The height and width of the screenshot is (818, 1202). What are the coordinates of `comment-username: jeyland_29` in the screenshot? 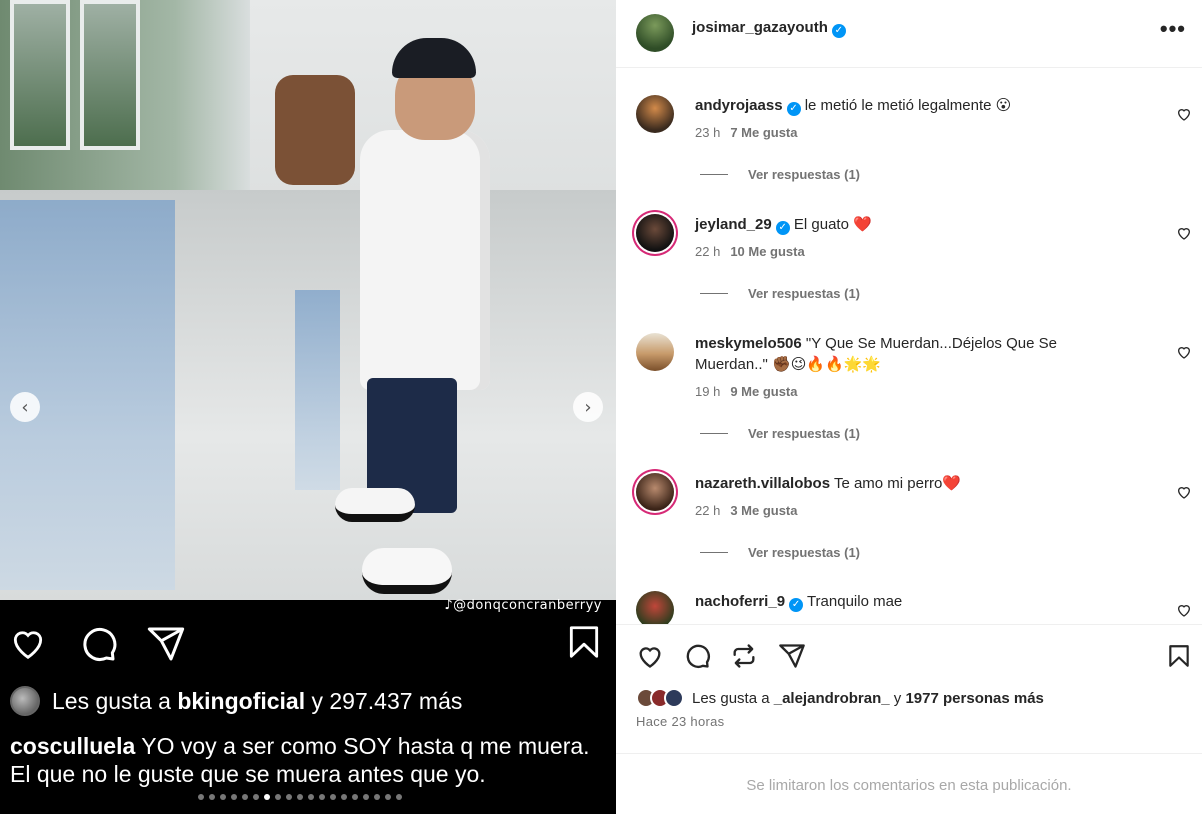 It's located at (733, 224).